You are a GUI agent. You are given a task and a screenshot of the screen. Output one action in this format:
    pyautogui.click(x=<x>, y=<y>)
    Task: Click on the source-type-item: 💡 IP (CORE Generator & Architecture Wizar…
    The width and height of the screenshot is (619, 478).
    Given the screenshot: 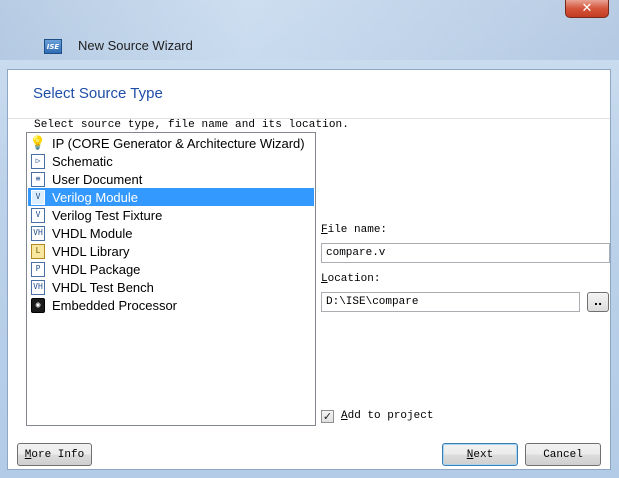 What is the action you would take?
    pyautogui.click(x=171, y=143)
    